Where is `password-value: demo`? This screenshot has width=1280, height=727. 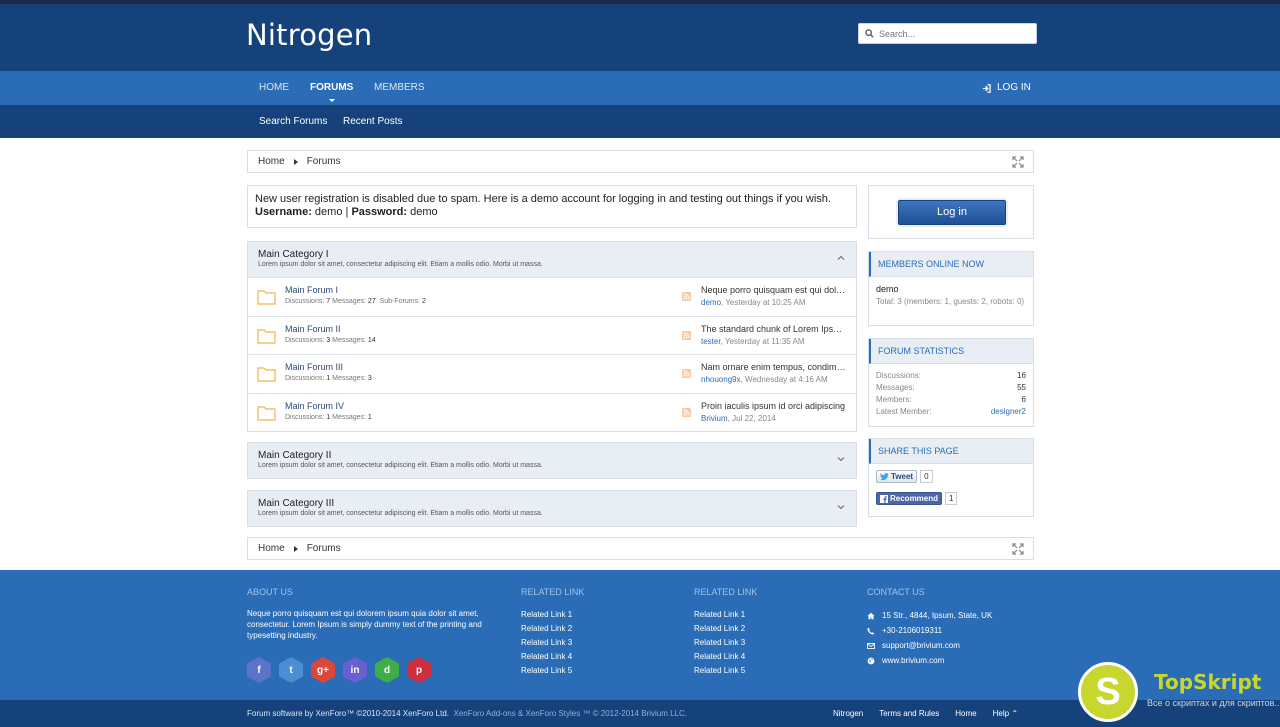 password-value: demo is located at coordinates (424, 212).